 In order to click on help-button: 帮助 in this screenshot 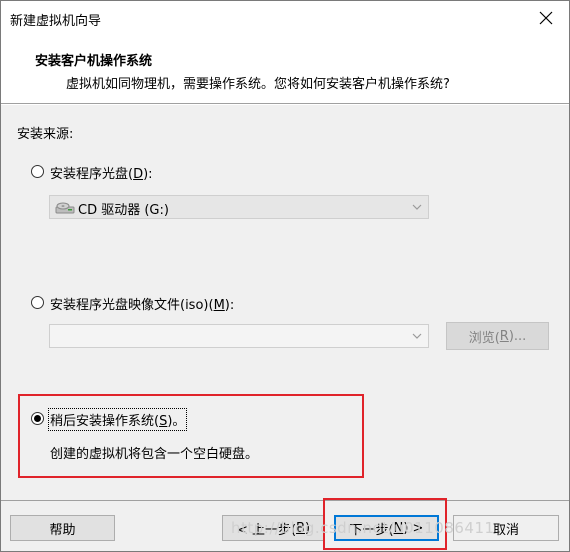, I will do `click(62, 528)`.